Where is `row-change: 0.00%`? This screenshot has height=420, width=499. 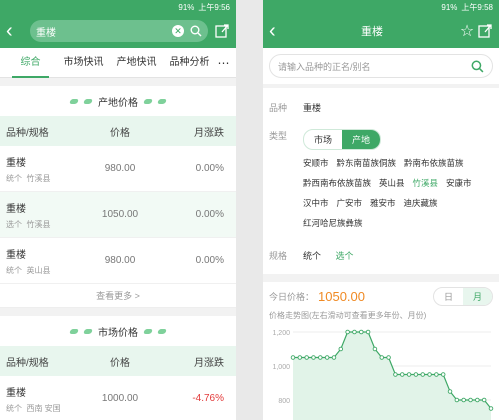
row-change: 0.00% is located at coordinates (209, 168).